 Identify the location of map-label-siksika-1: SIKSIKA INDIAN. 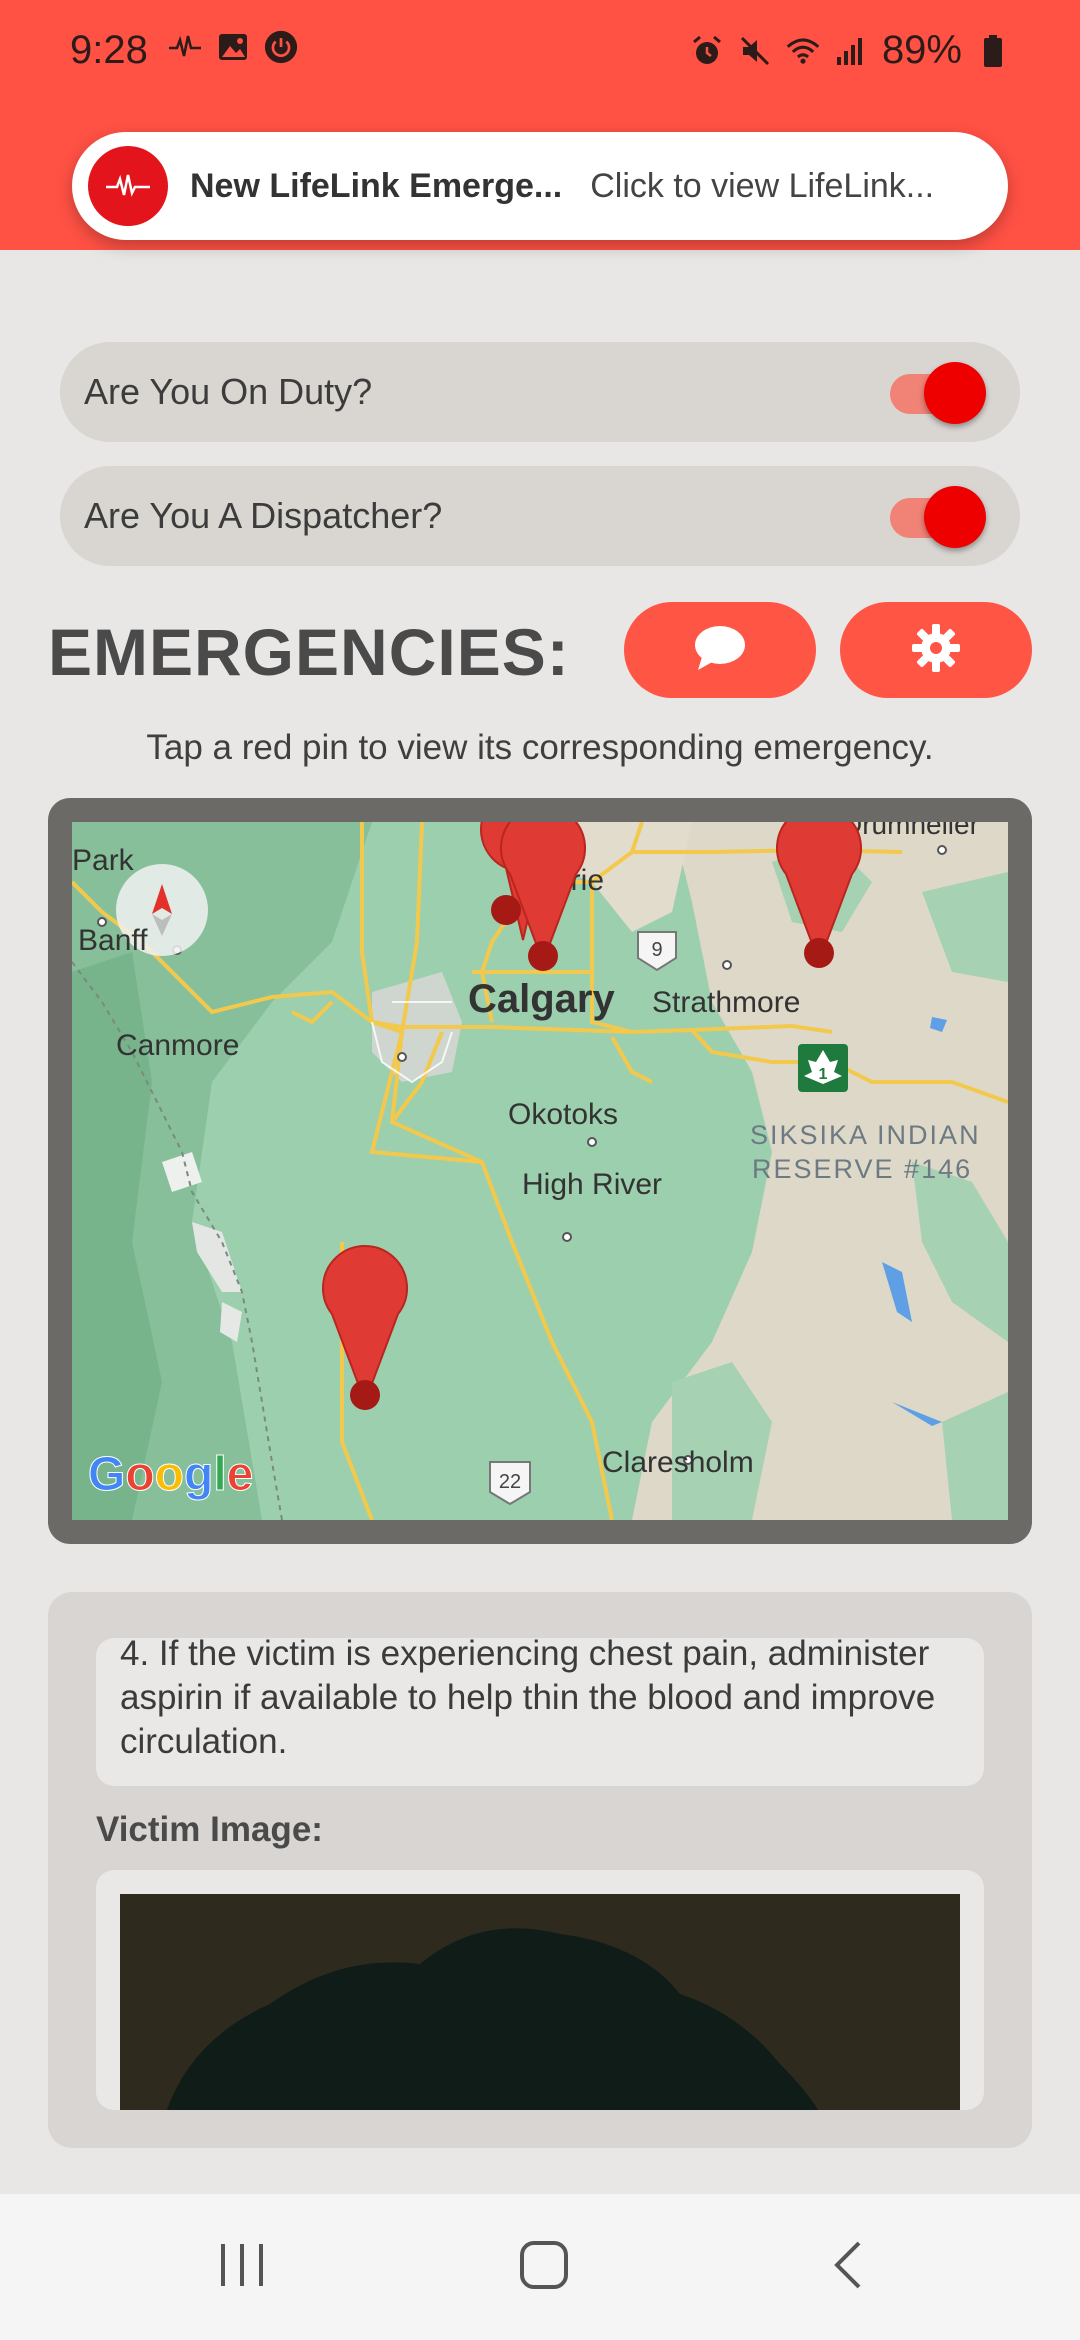
(865, 1135).